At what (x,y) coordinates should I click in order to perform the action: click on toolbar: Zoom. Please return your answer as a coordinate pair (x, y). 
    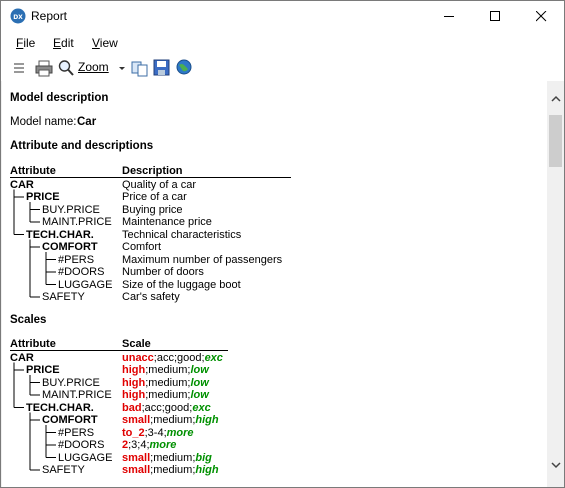
    Looking at the image, I should click on (282, 67).